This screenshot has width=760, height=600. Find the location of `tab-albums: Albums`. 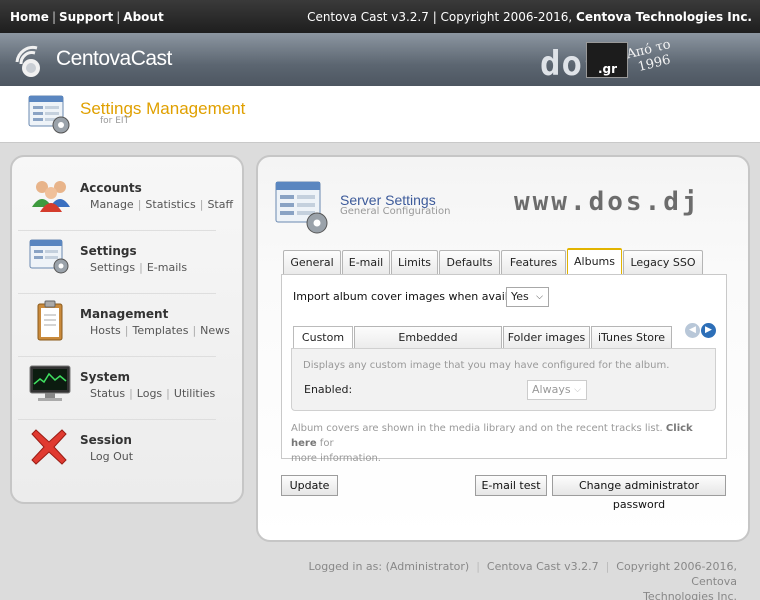

tab-albums: Albums is located at coordinates (594, 261).